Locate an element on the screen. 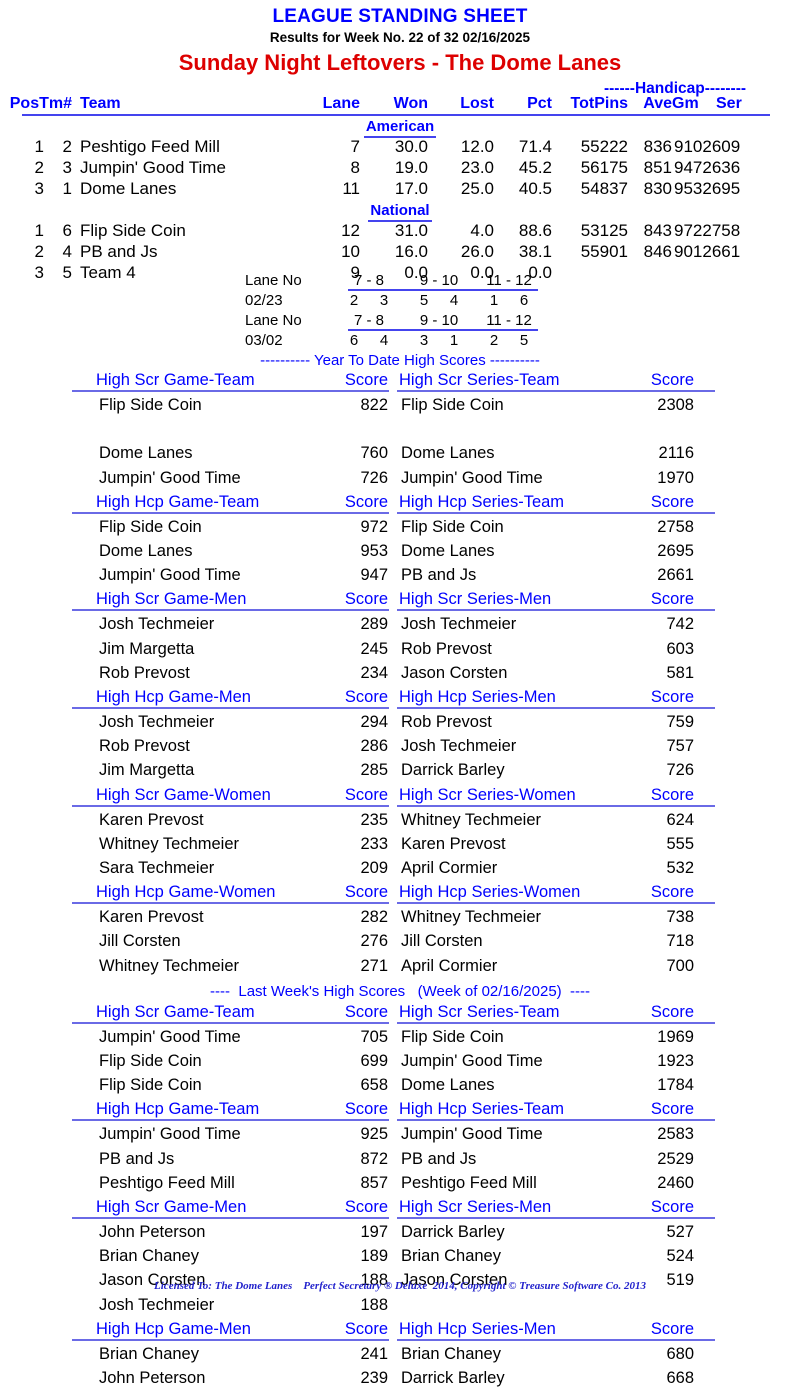  score-right-value: 1970 is located at coordinates (675, 477).